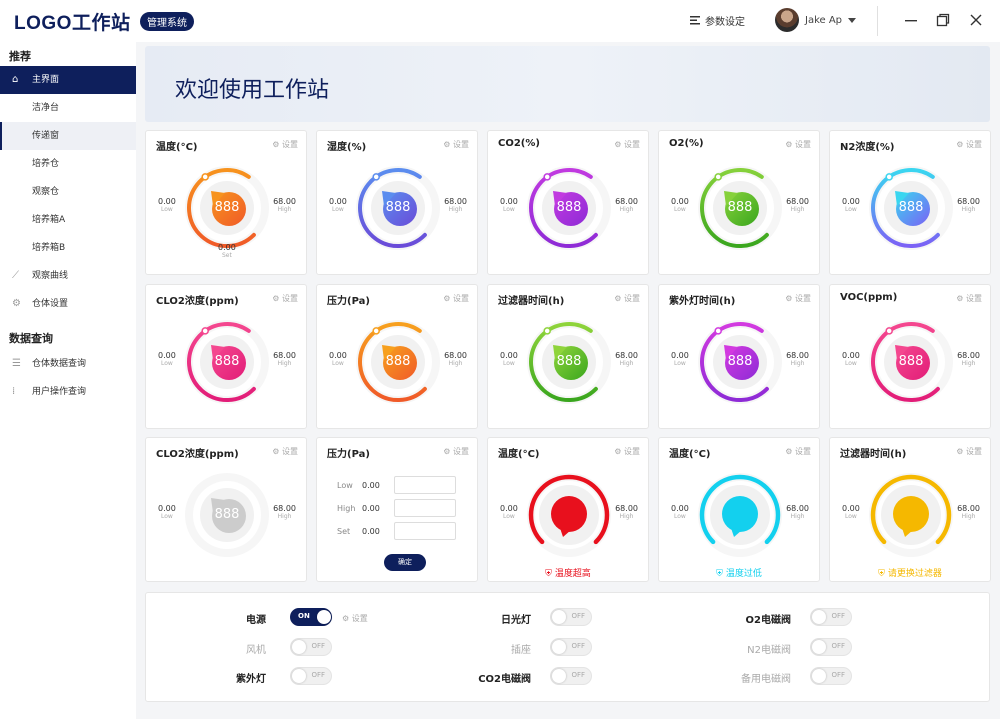  Describe the element at coordinates (227, 251) in the screenshot. I see `set-readout: 0.00 Set` at that location.